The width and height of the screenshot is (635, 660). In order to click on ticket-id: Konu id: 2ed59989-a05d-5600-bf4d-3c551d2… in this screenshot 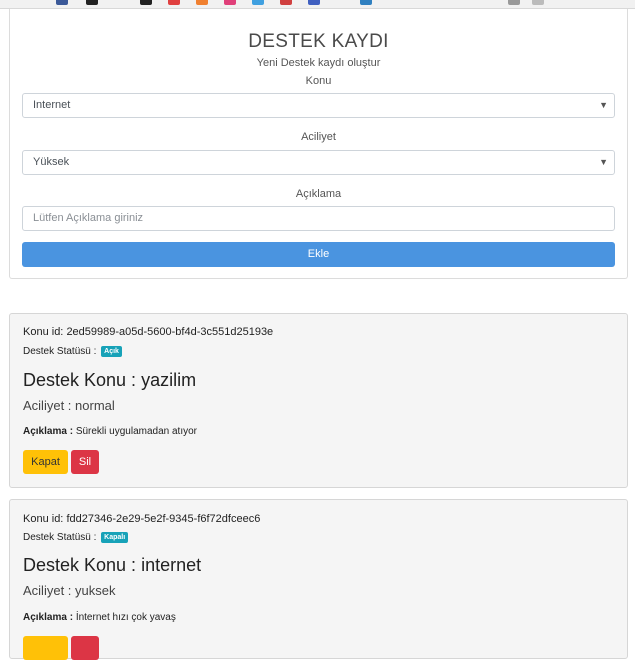, I will do `click(148, 332)`.